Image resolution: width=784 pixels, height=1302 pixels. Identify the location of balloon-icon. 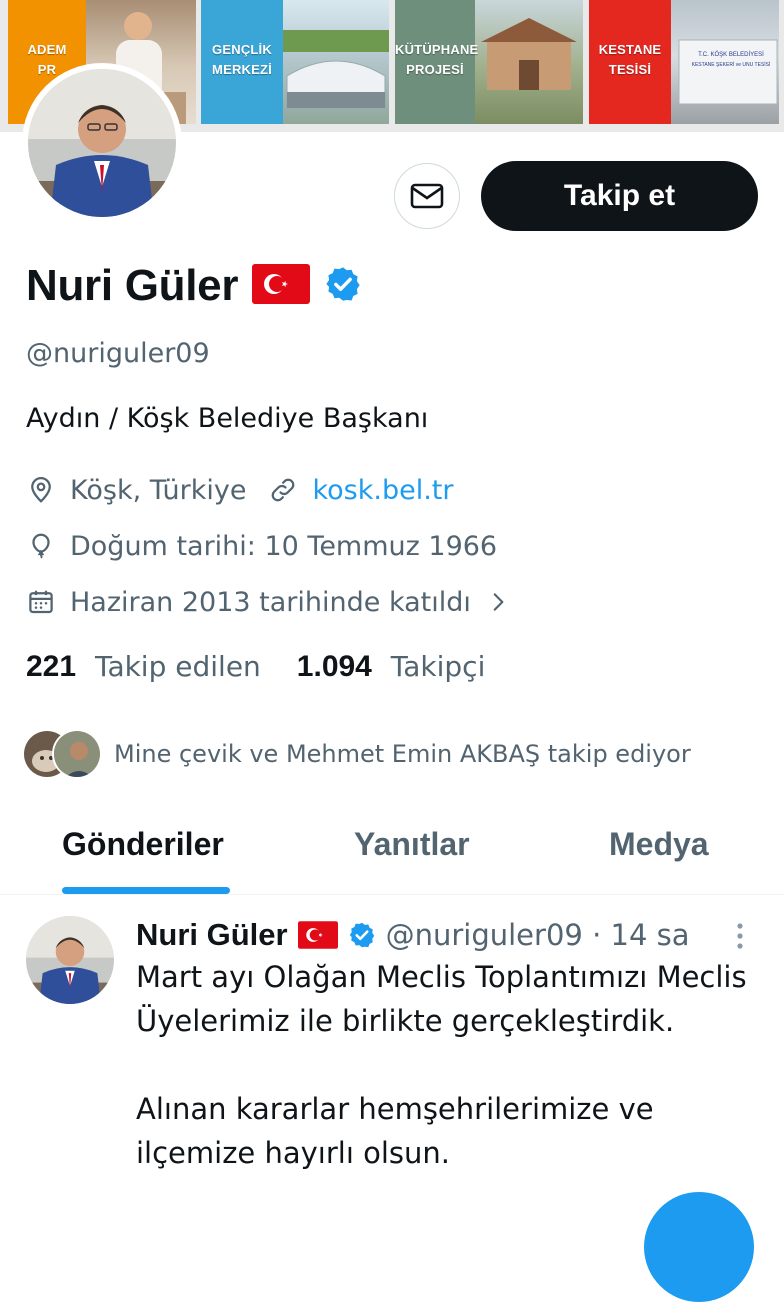
(41, 546).